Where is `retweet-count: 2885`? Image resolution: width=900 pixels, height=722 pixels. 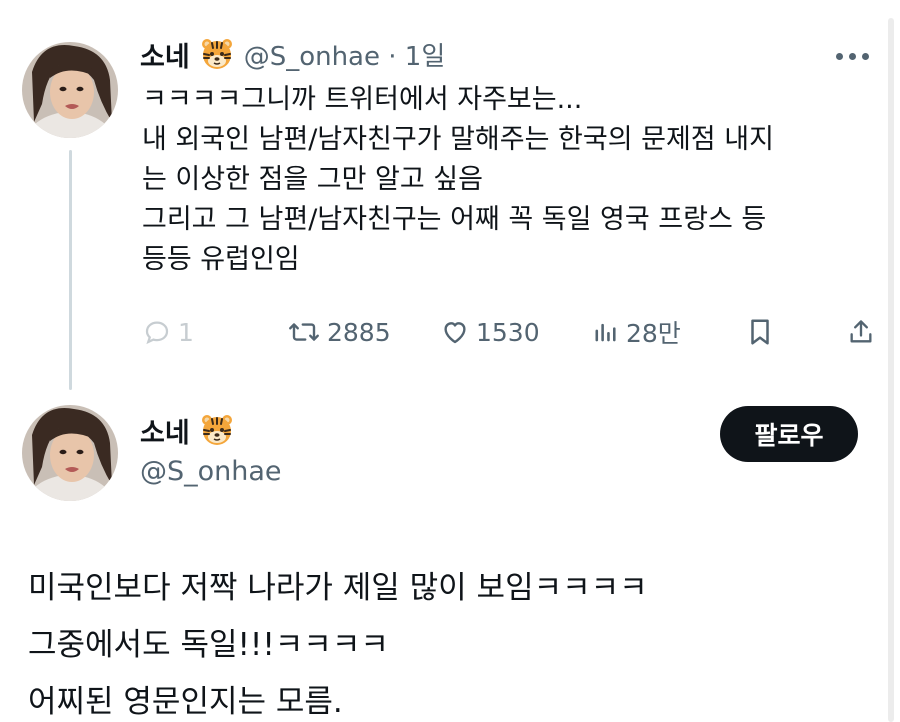
retweet-count: 2885 is located at coordinates (359, 332).